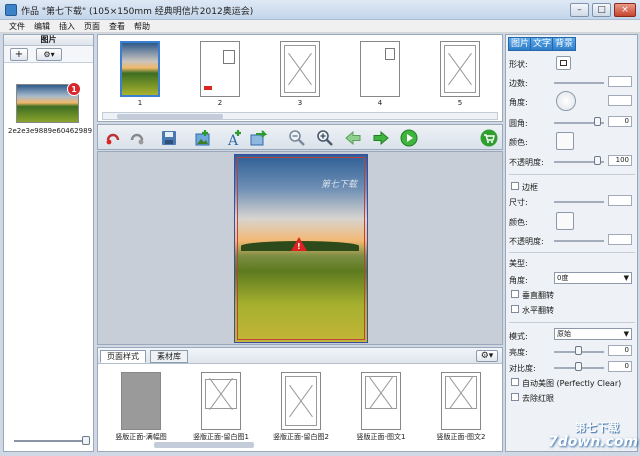  I want to click on minimize-button: –, so click(579, 10).